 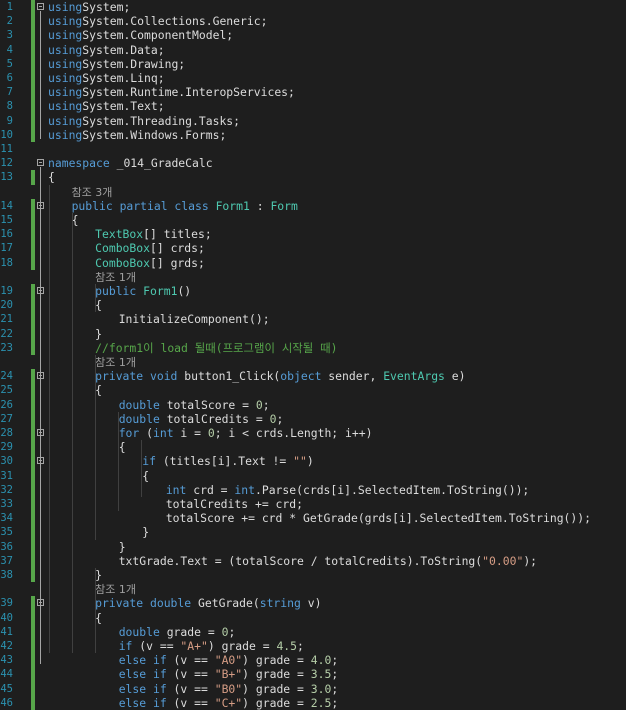 What do you see at coordinates (6, 660) in the screenshot?
I see `line-number: 43` at bounding box center [6, 660].